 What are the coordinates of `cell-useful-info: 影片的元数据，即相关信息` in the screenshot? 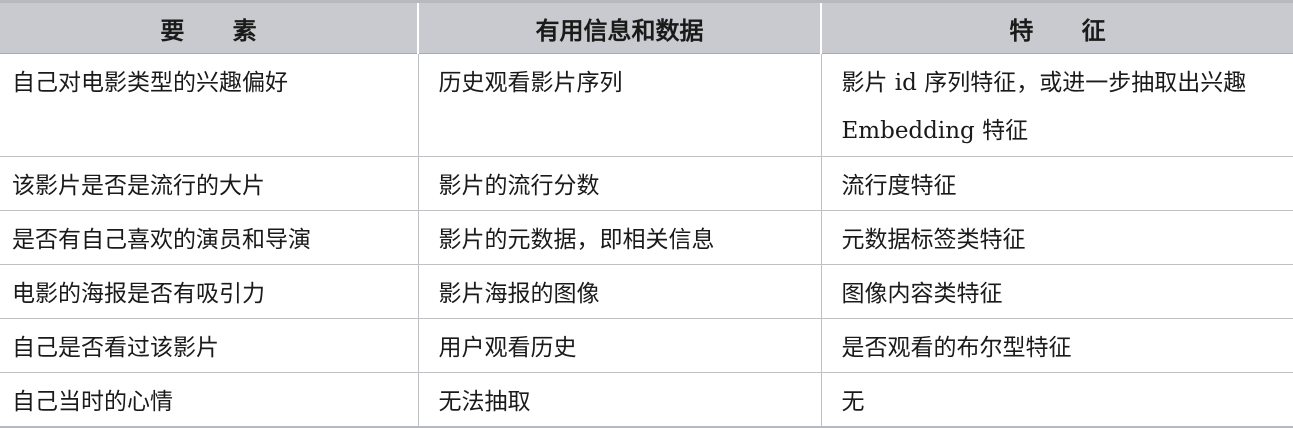 It's located at (619, 237).